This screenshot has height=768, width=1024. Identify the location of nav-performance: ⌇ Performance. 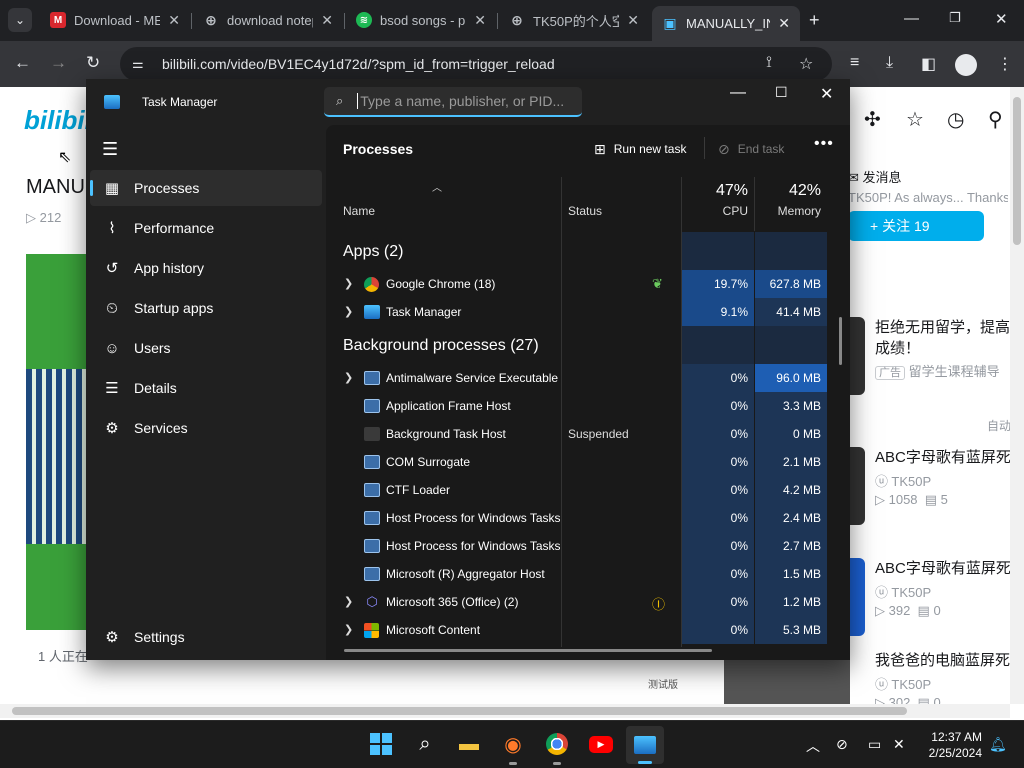
(206, 228).